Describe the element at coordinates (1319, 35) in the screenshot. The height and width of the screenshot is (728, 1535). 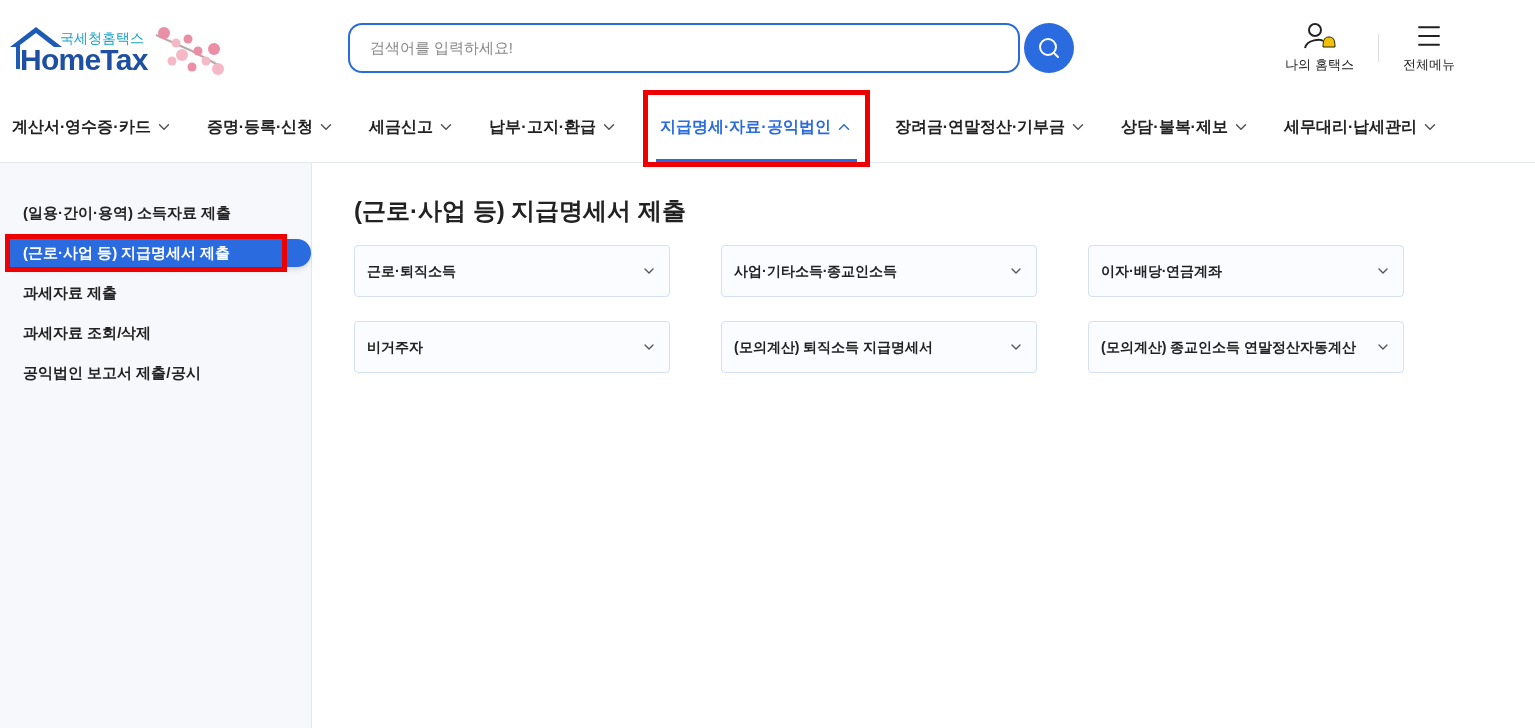
I see `user-bell-icon` at that location.